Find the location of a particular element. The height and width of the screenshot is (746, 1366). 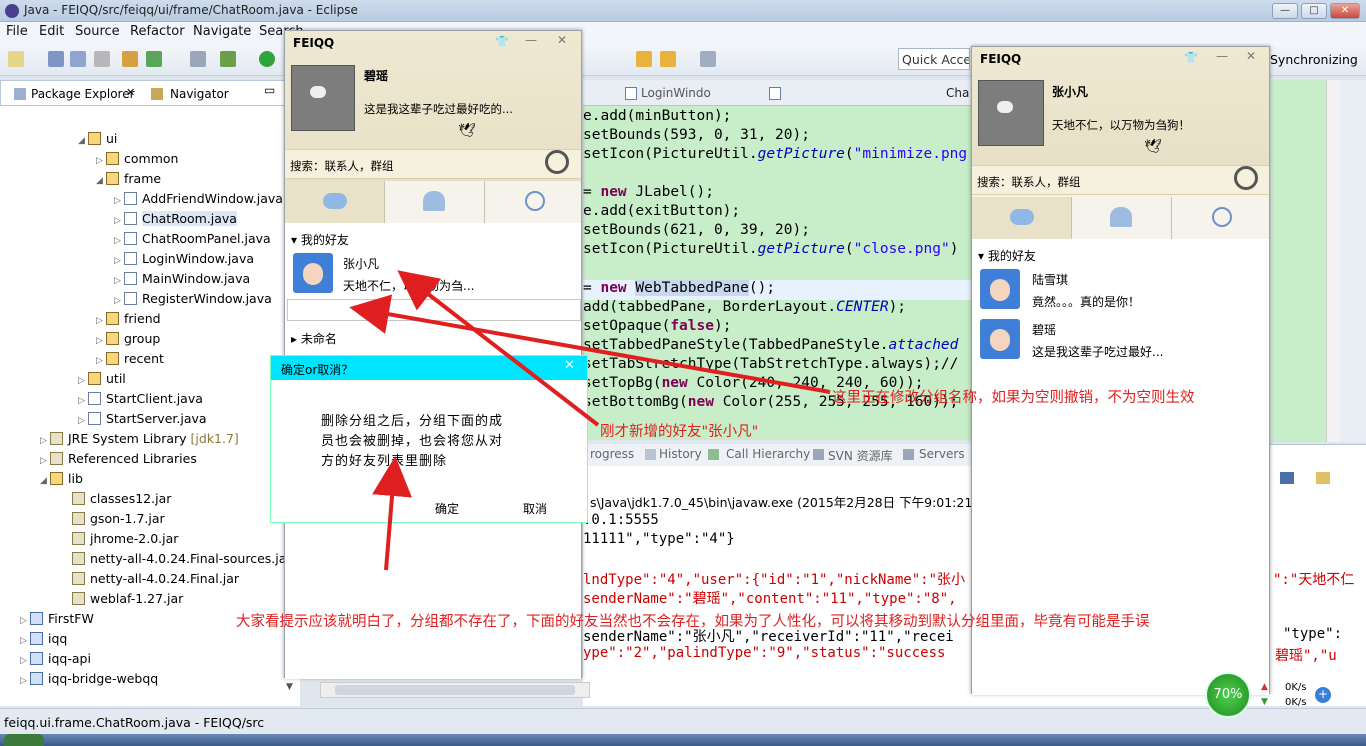

group-rename-input is located at coordinates (434, 310).